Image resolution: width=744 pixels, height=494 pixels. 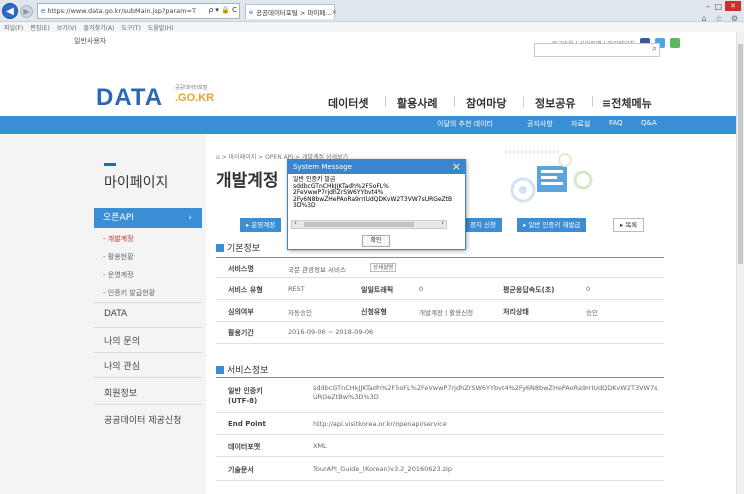 I want to click on browser-tab: e 공공데이터포털 > 마이페... ×, so click(x=291, y=11).